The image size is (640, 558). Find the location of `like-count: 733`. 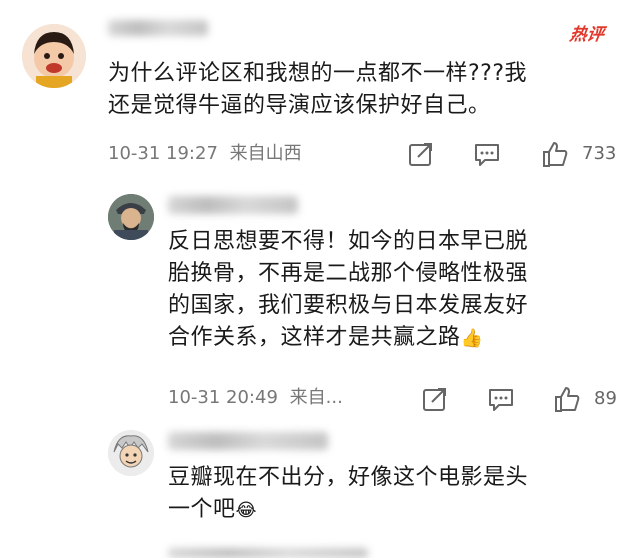

like-count: 733 is located at coordinates (599, 153).